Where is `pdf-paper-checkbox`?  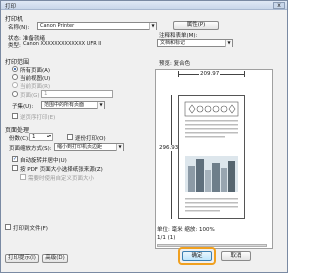
pdf-paper-checkbox is located at coordinates (15, 168).